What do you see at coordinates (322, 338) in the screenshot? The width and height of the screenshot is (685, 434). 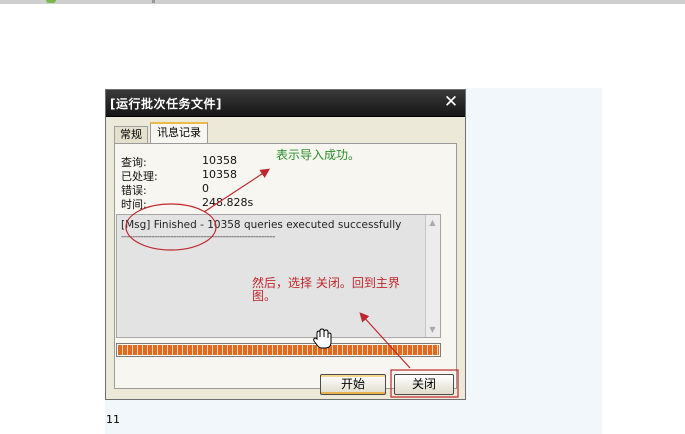 I see `hand-cursor-icon` at bounding box center [322, 338].